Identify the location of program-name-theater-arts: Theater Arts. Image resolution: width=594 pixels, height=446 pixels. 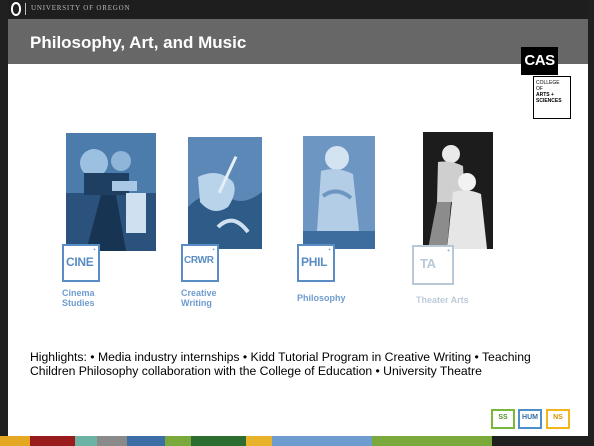
(442, 300).